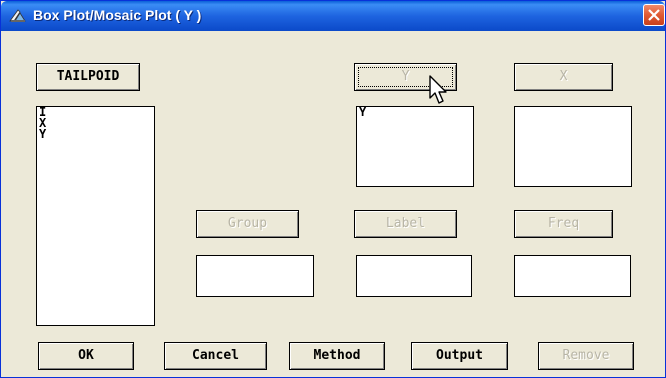 This screenshot has width=666, height=378. Describe the element at coordinates (572, 276) in the screenshot. I see `freq-role-list` at that location.